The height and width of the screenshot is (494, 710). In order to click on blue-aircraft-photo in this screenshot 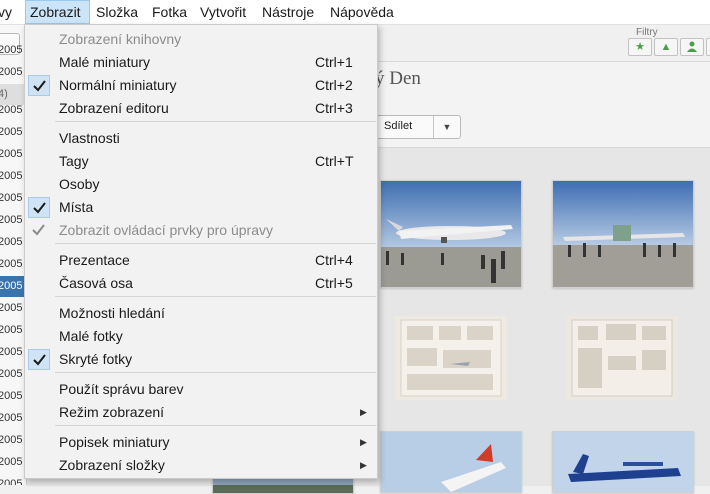, I will do `click(623, 462)`.